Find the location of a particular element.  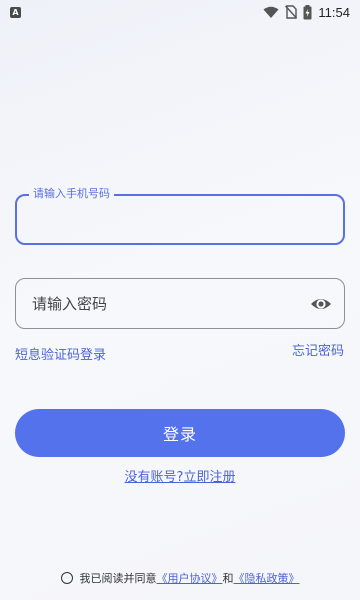

eye-icon is located at coordinates (321, 304).